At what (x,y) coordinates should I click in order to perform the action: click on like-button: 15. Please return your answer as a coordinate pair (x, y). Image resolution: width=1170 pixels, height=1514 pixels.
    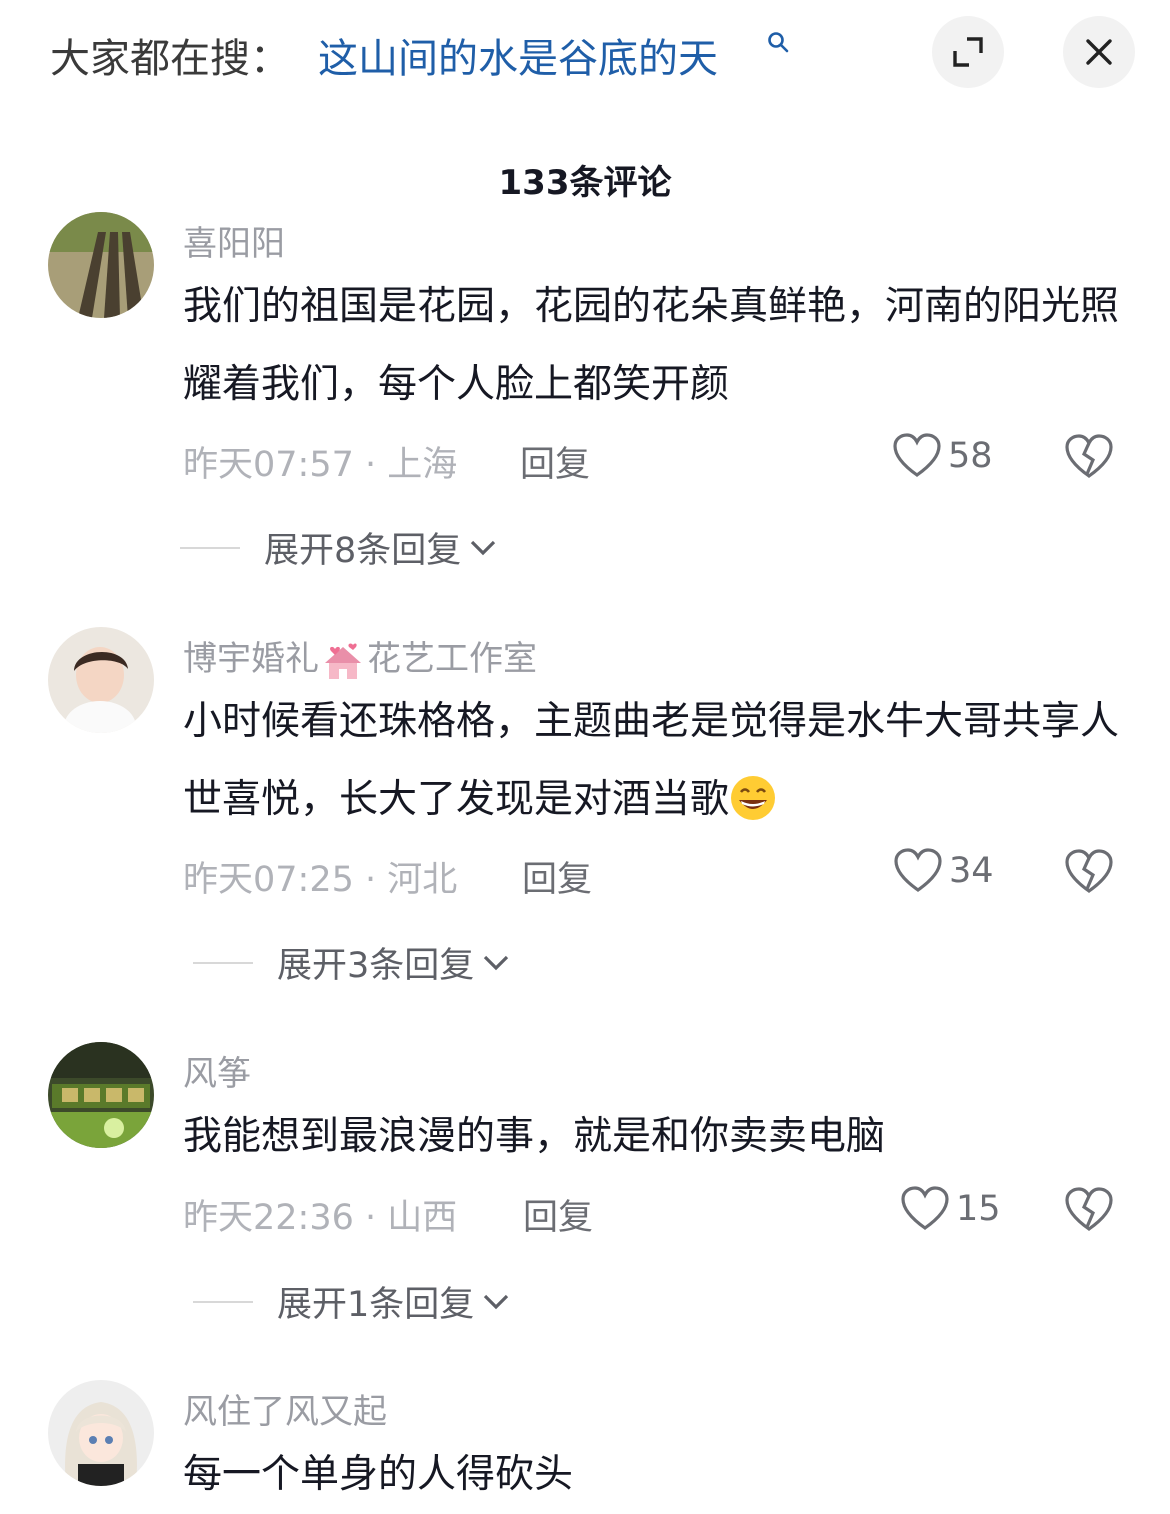
    Looking at the image, I should click on (950, 1209).